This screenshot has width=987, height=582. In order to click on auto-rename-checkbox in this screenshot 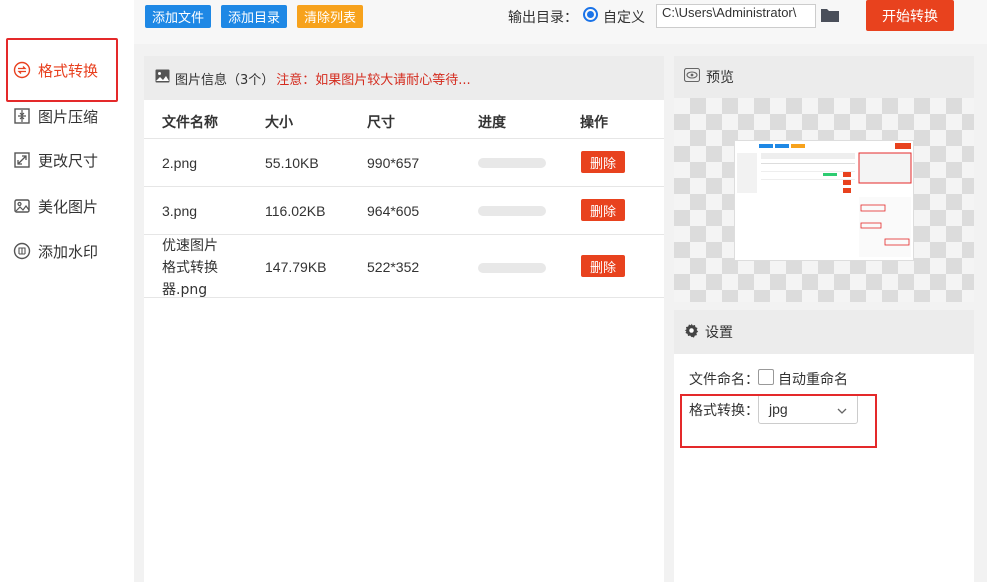, I will do `click(766, 377)`.